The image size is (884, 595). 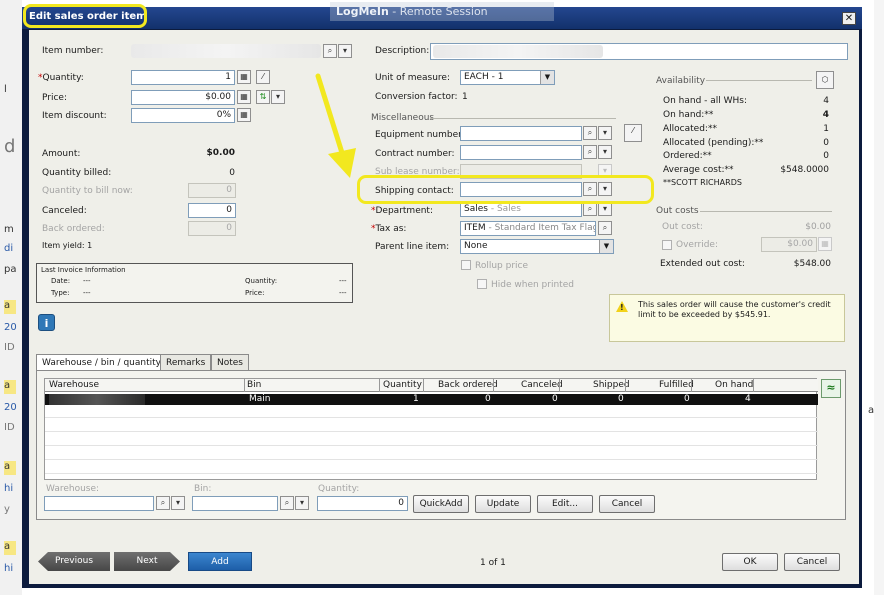 What do you see at coordinates (183, 77) in the screenshot?
I see `quantity-input: 1` at bounding box center [183, 77].